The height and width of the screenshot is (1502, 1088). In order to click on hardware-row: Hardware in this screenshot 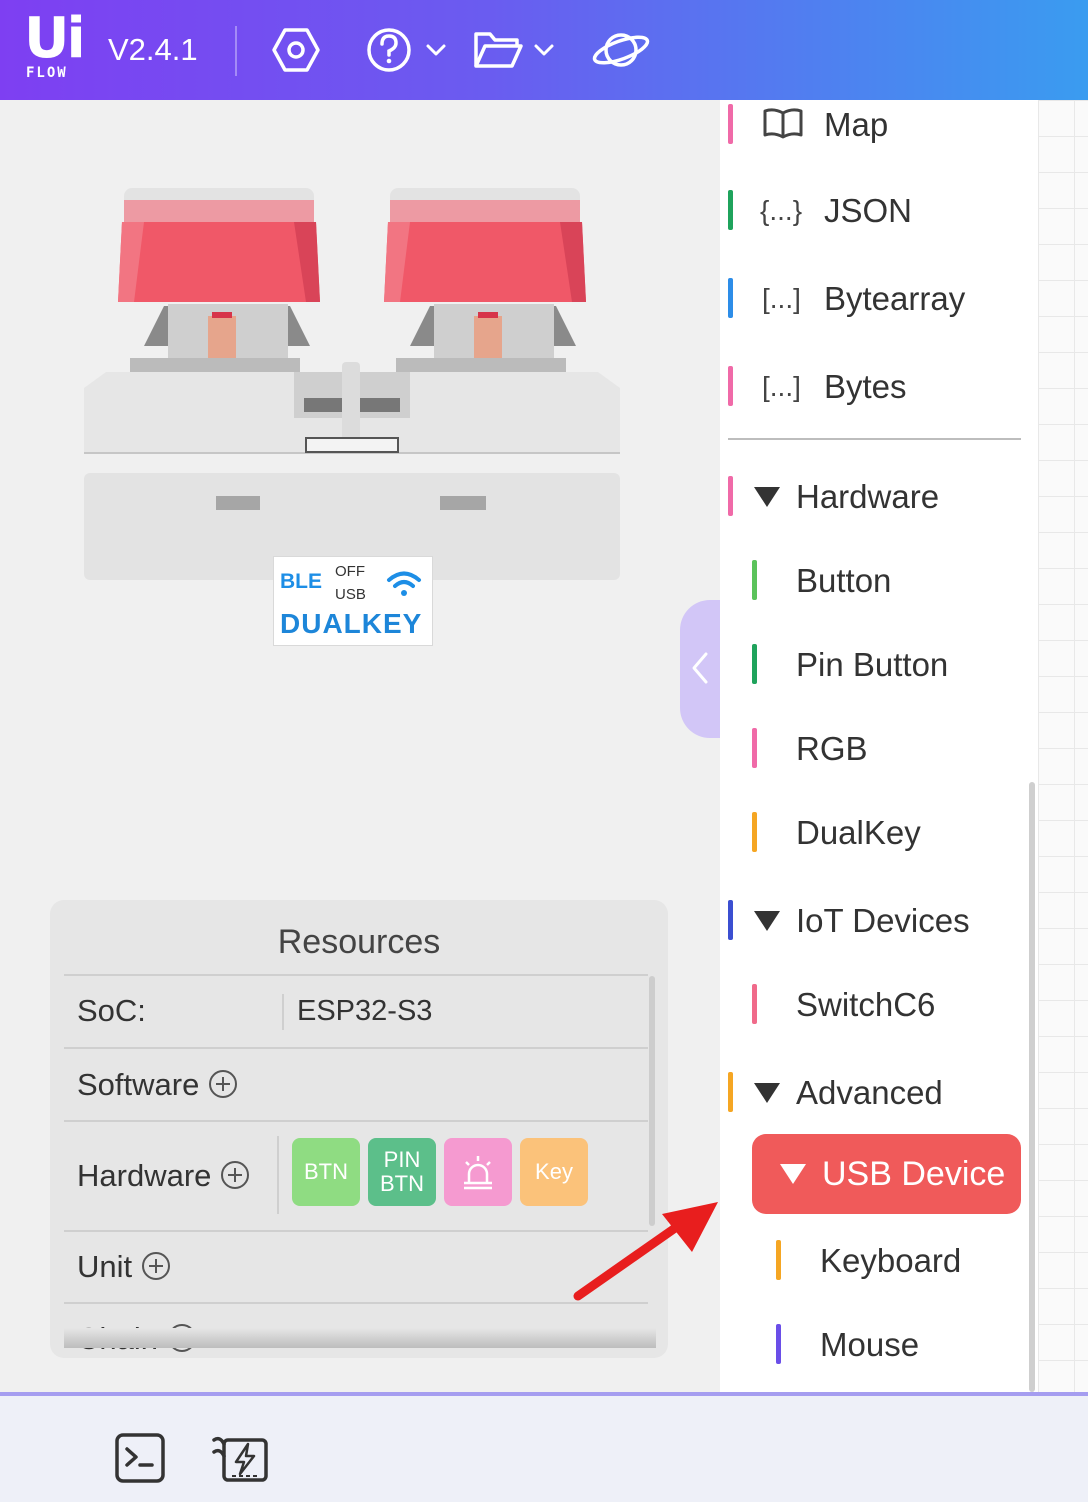, I will do `click(163, 1176)`.